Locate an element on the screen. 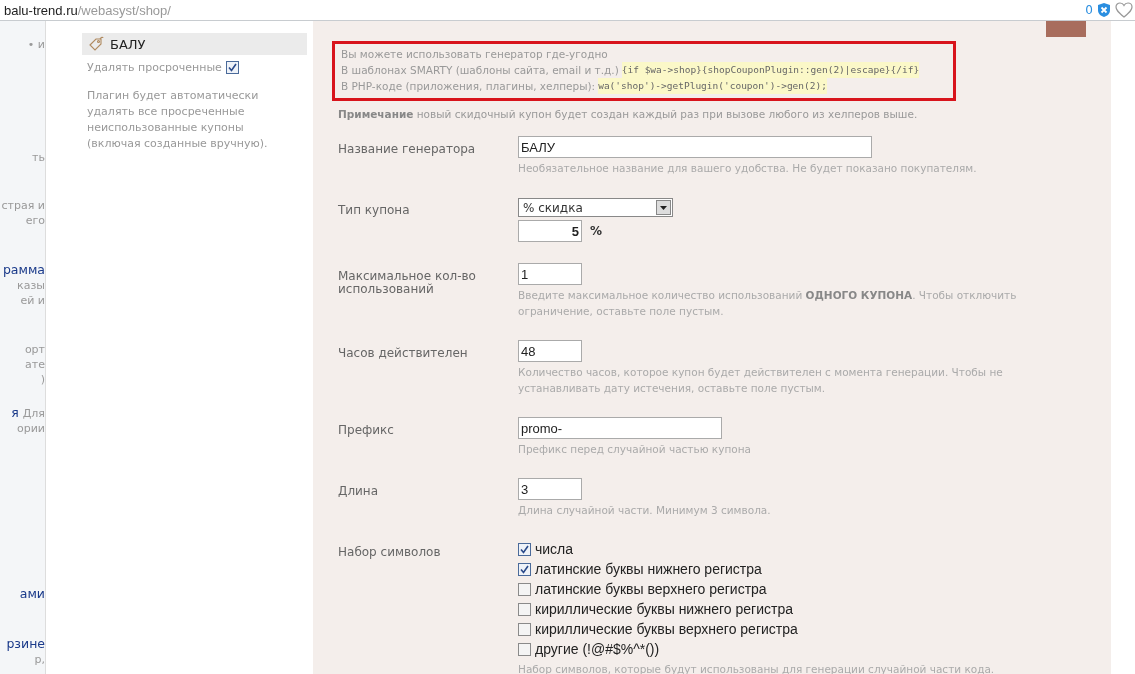 The image size is (1135, 674). hint: Префикс перед случайной частью купона is located at coordinates (635, 449).